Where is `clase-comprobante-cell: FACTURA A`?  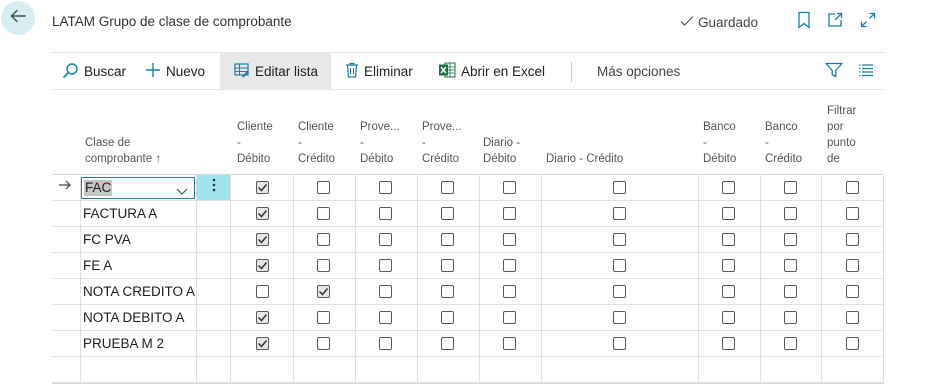
clase-comprobante-cell: FACTURA A is located at coordinates (120, 213).